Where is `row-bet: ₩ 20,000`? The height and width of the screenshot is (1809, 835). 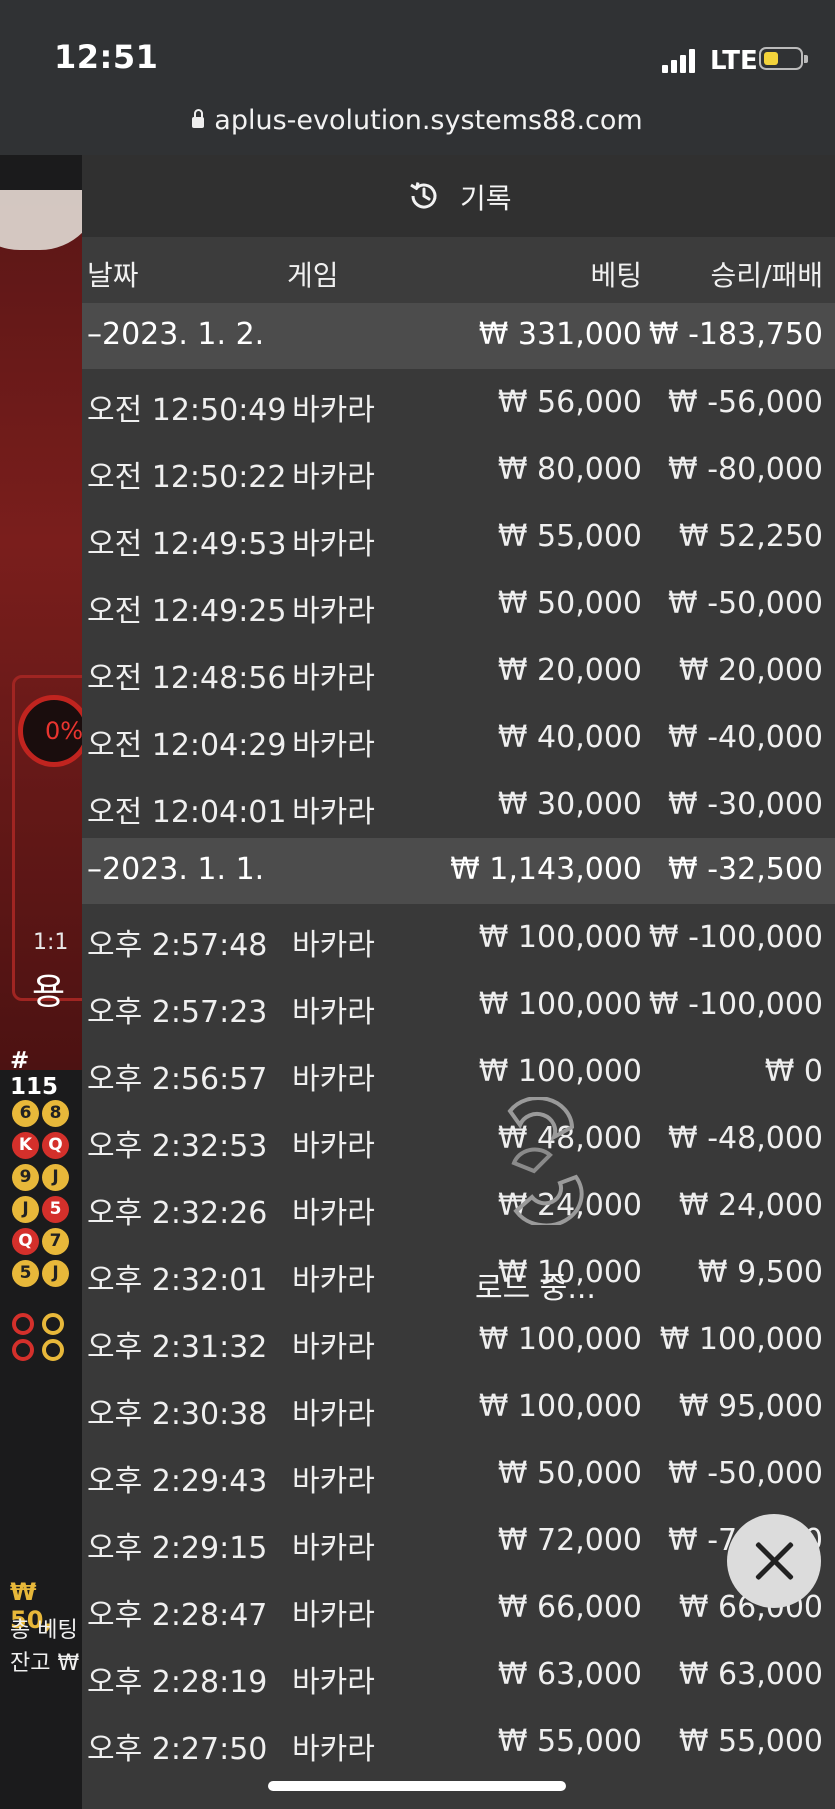 row-bet: ₩ 20,000 is located at coordinates (569, 670).